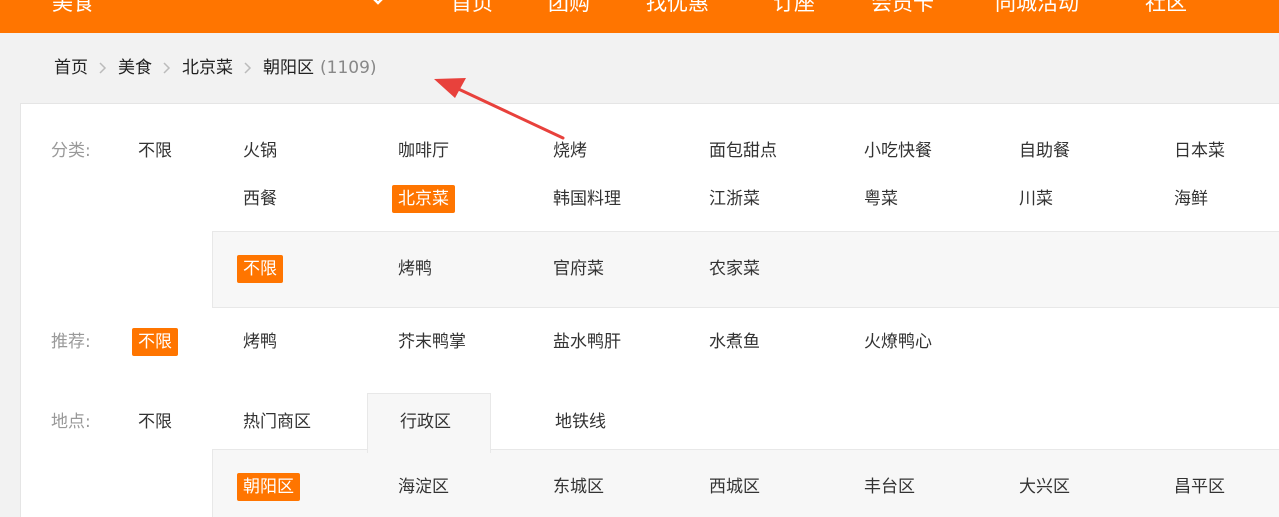  I want to click on subcategory-option: 烤鸭, so click(415, 269).